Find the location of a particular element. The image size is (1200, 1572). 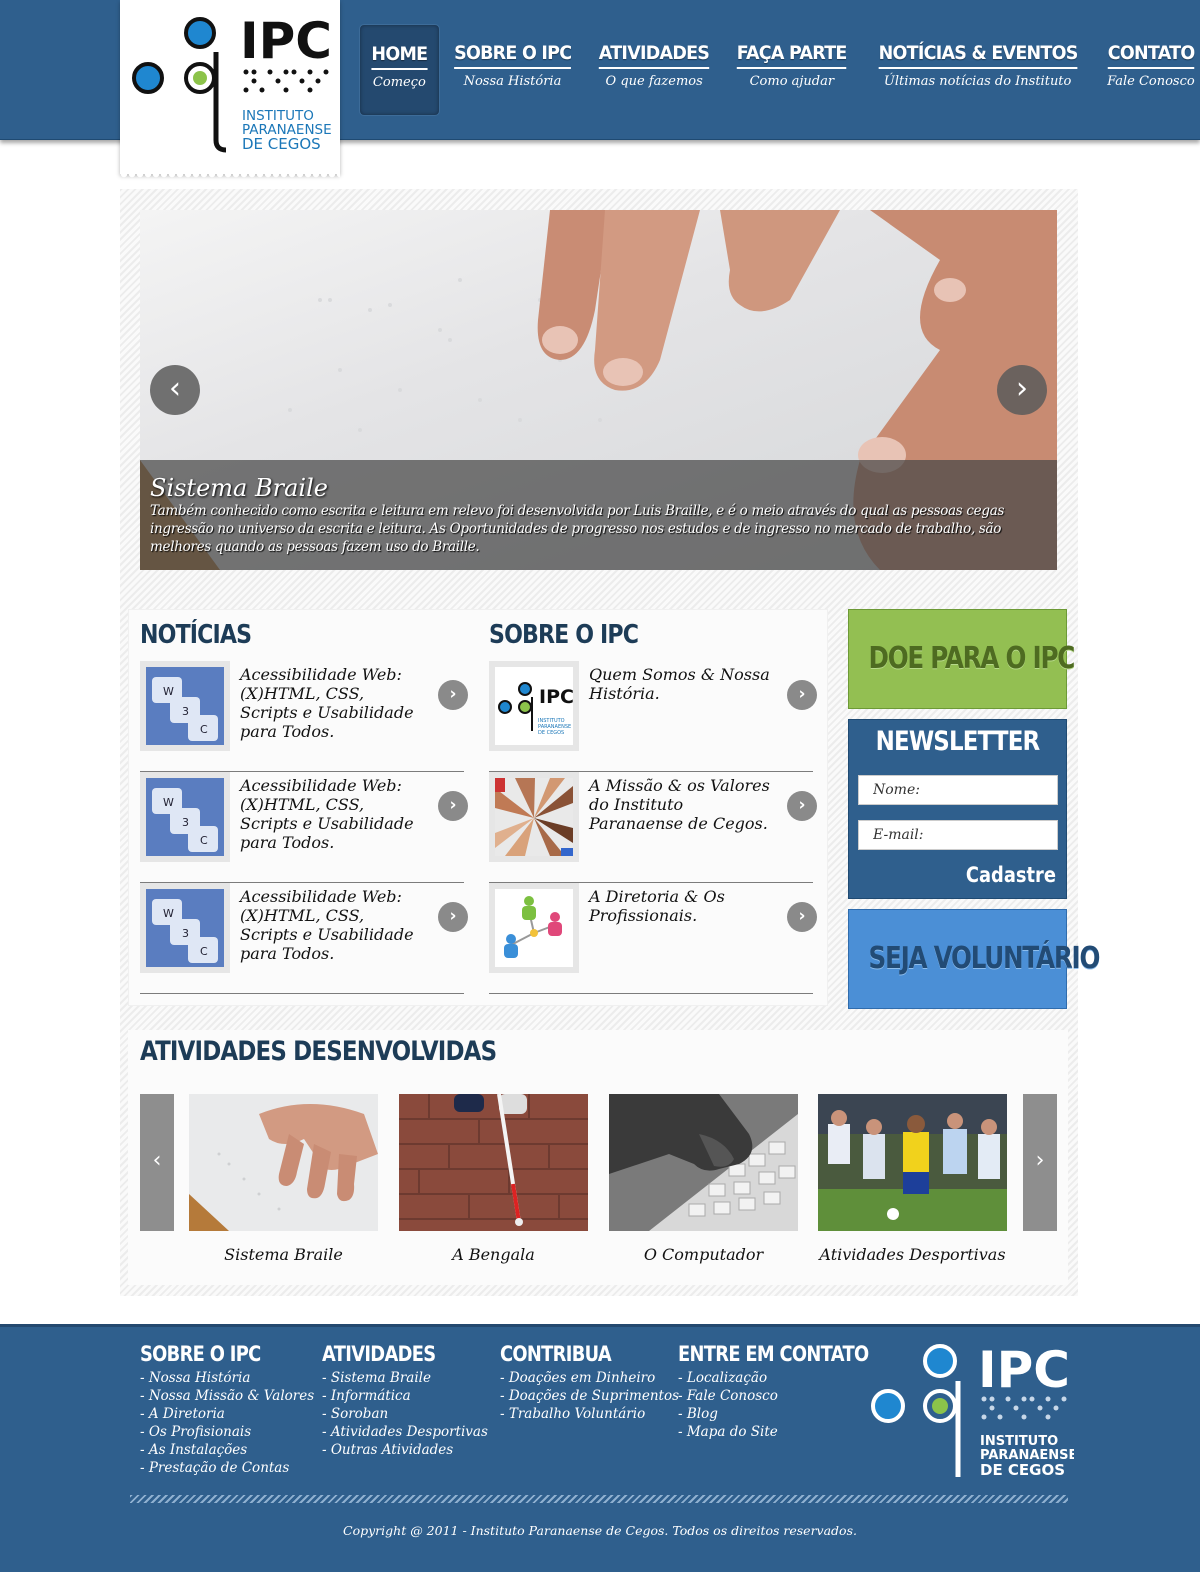

footer-link: - Informática is located at coordinates (405, 1396).